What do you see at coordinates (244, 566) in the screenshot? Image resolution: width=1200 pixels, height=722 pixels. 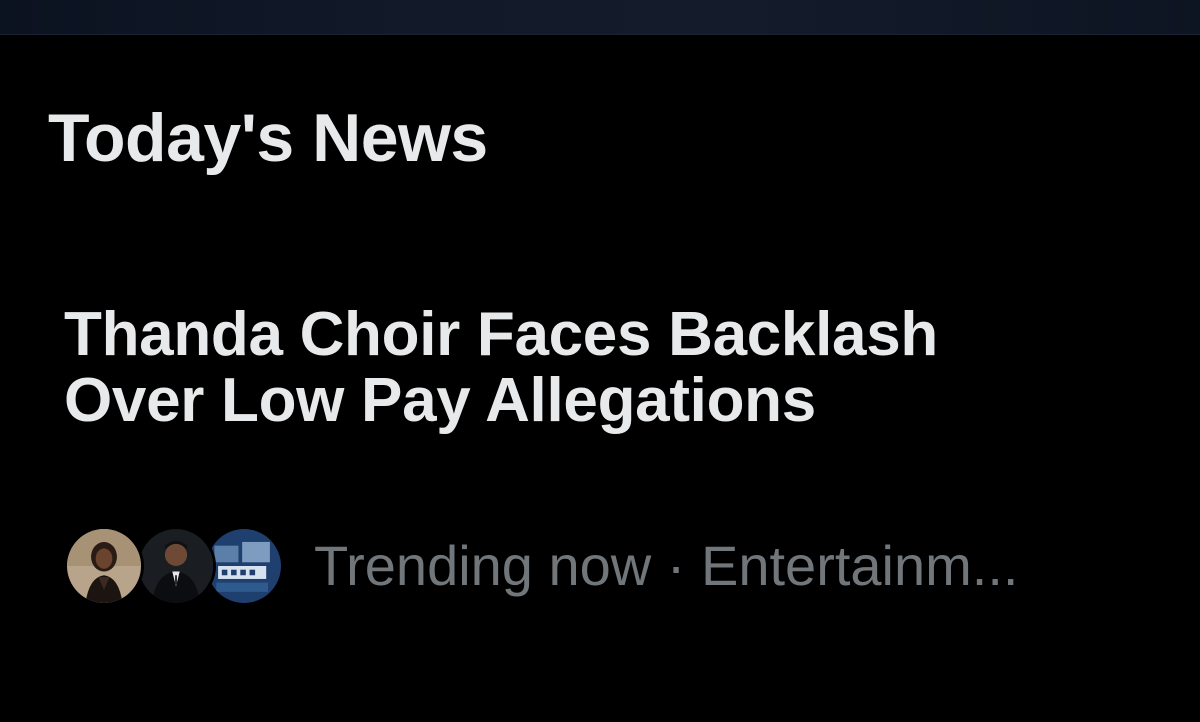 I see `avatar-news-logo` at bounding box center [244, 566].